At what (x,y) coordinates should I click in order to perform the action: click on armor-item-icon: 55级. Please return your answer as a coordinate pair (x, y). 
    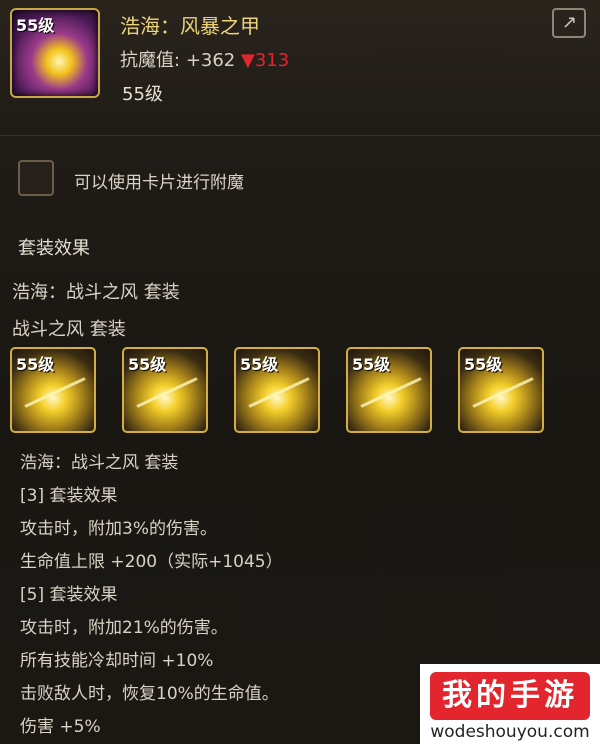
    Looking at the image, I should click on (55, 53).